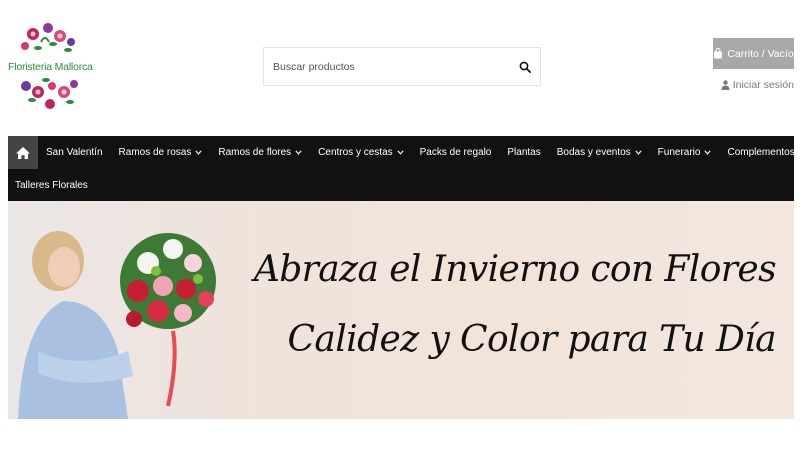 This screenshot has width=800, height=450. I want to click on nav-item-label: Centros y cestas, so click(355, 152).